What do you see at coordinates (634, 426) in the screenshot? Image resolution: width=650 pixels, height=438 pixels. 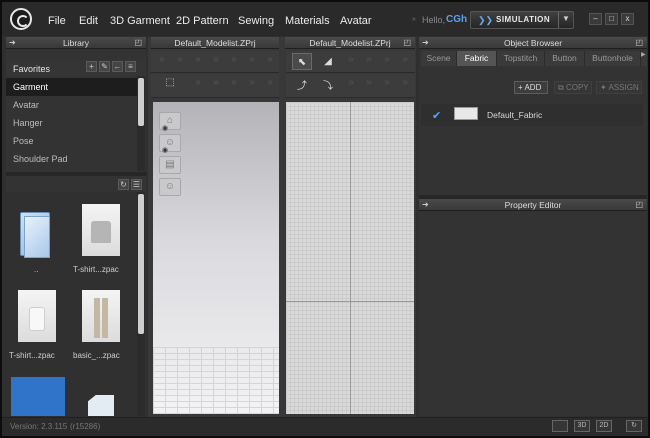 I see `refresh-view-button: ↻` at bounding box center [634, 426].